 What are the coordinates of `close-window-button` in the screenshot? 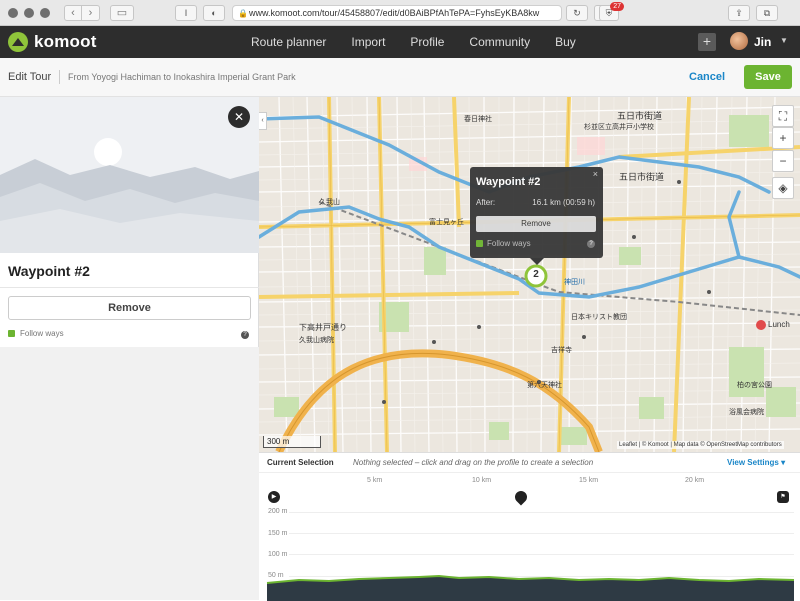 It's located at (13, 12).